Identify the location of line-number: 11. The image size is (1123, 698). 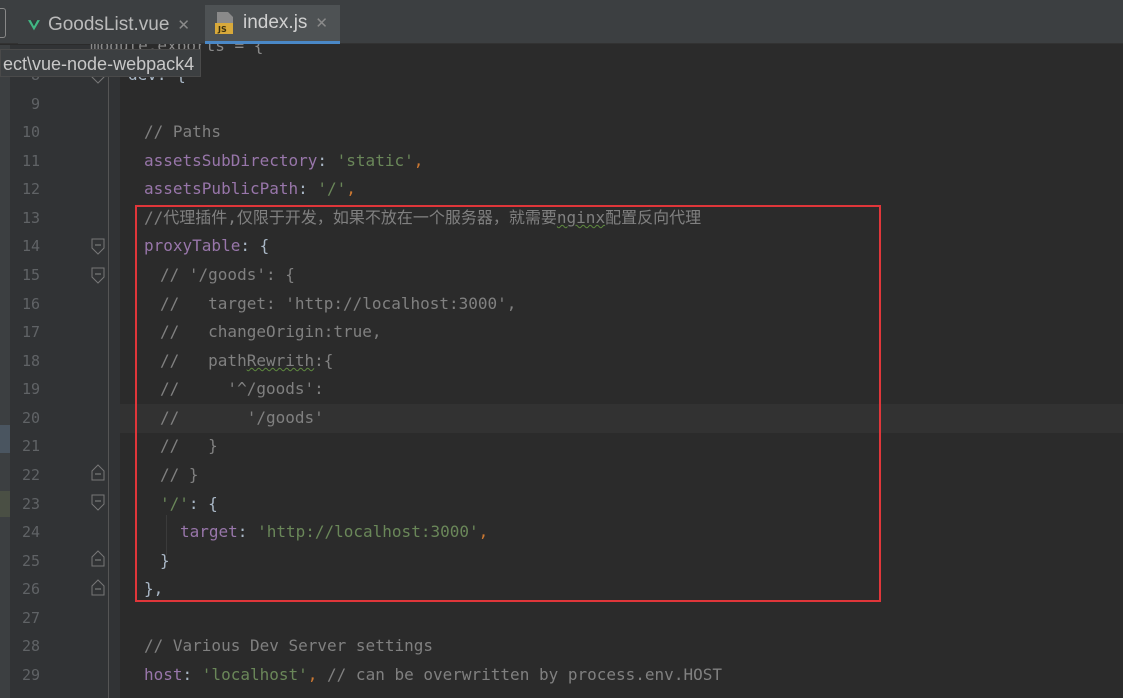
(30, 161).